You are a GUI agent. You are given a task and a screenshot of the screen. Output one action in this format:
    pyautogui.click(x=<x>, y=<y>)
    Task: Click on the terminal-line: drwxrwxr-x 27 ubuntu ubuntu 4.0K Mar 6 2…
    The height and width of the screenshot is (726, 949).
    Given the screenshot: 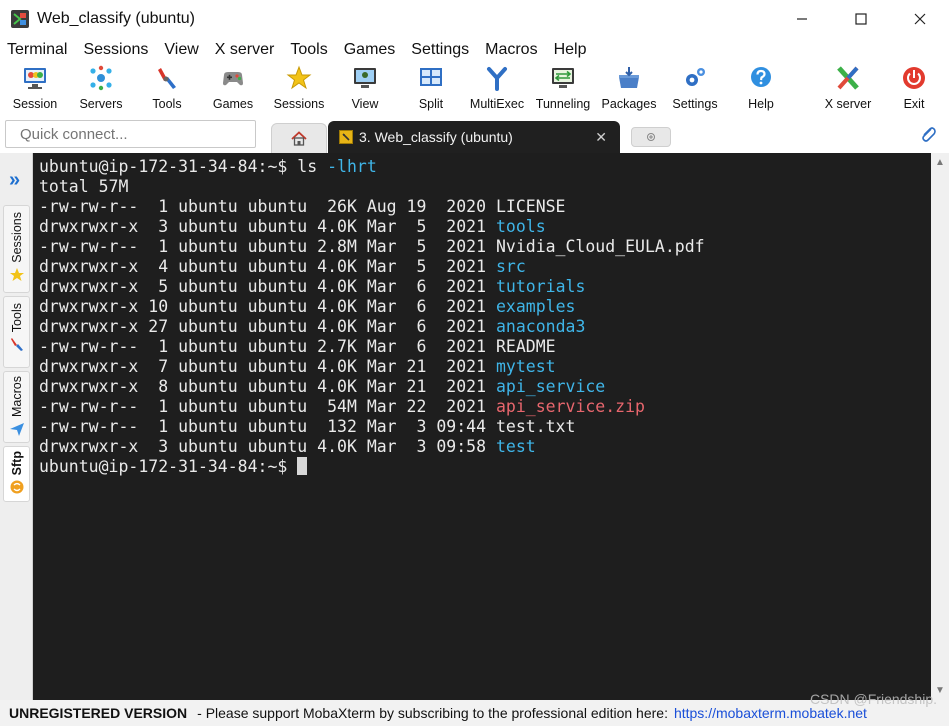 What is the action you would take?
    pyautogui.click(x=485, y=327)
    